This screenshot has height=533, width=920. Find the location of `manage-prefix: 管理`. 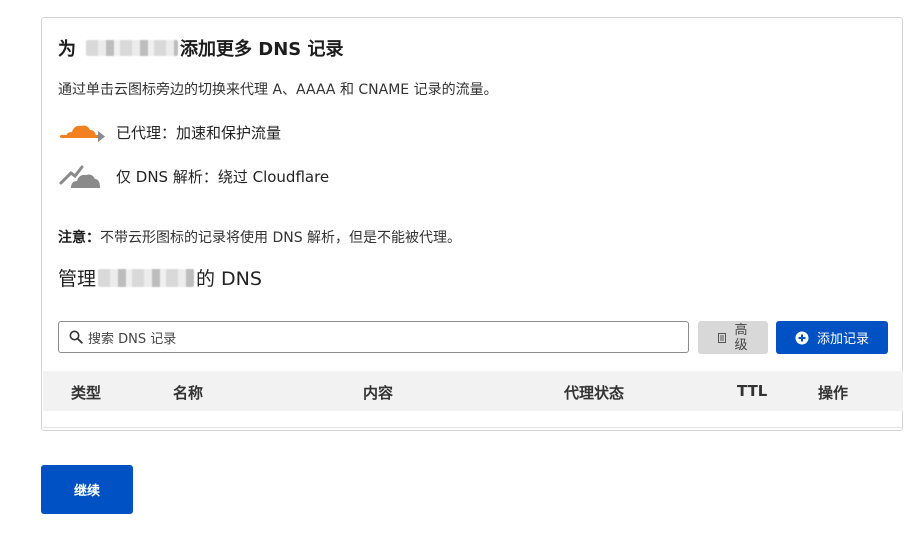

manage-prefix: 管理 is located at coordinates (77, 279).